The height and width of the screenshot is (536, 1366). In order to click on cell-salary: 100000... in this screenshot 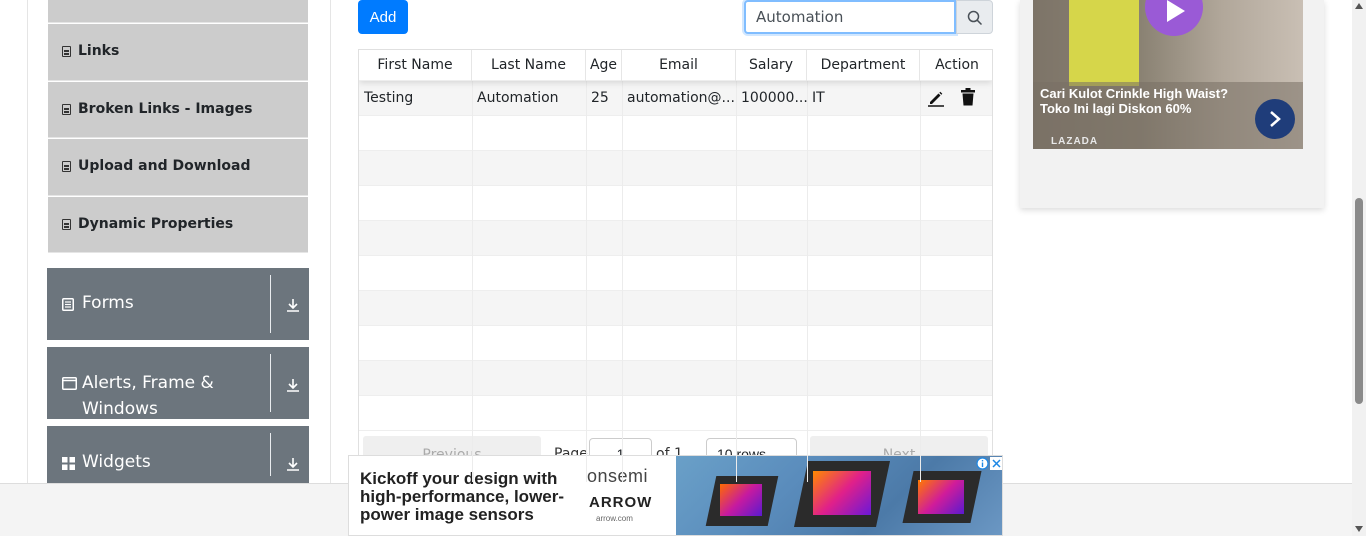, I will do `click(774, 98)`.